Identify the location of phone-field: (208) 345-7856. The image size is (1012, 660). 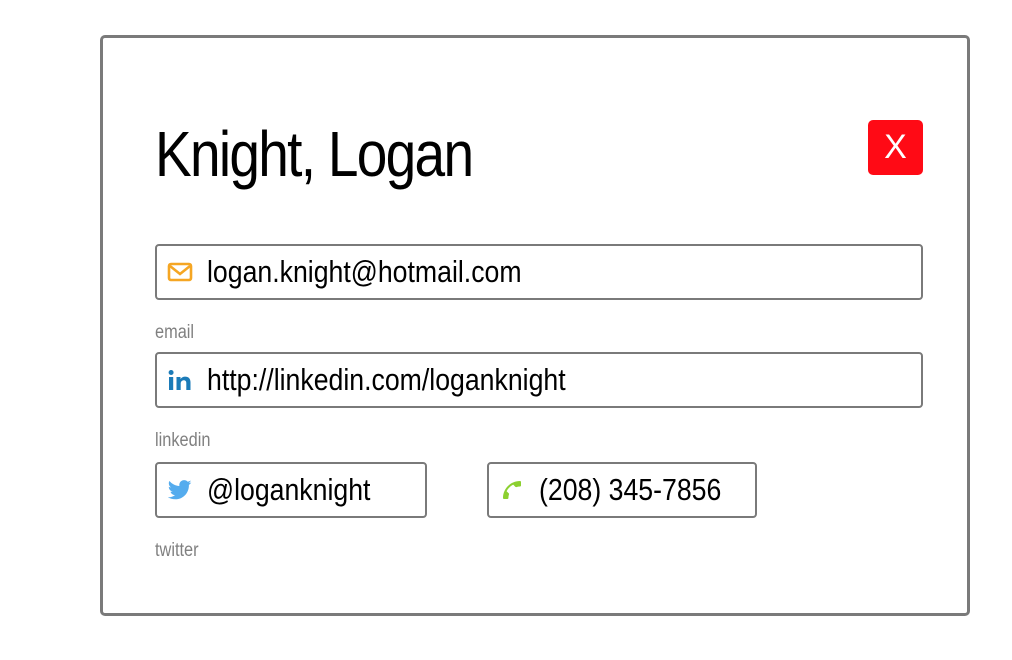
(622, 490).